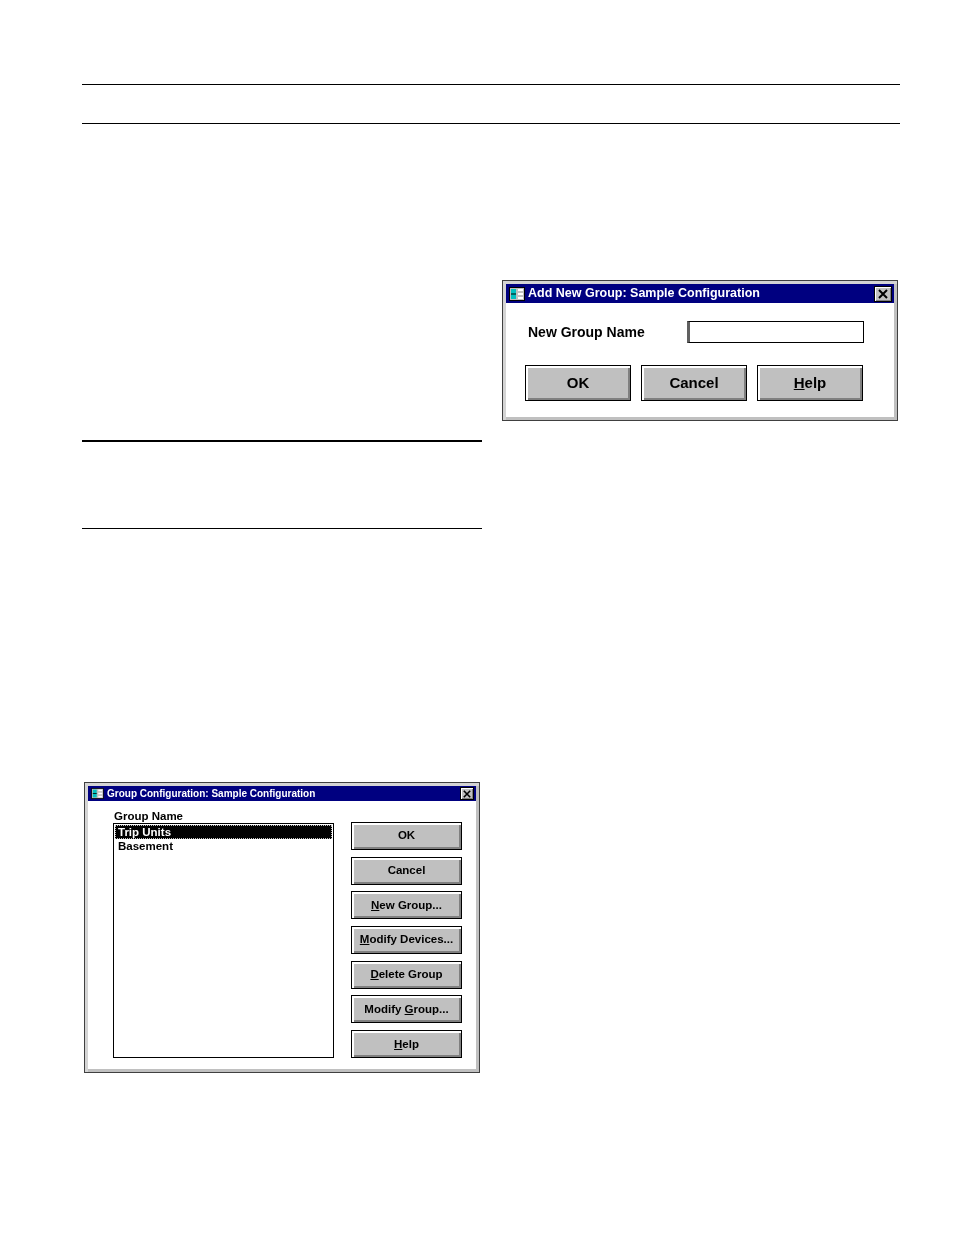 The width and height of the screenshot is (954, 1235). Describe the element at coordinates (775, 332) in the screenshot. I see `input-field` at that location.